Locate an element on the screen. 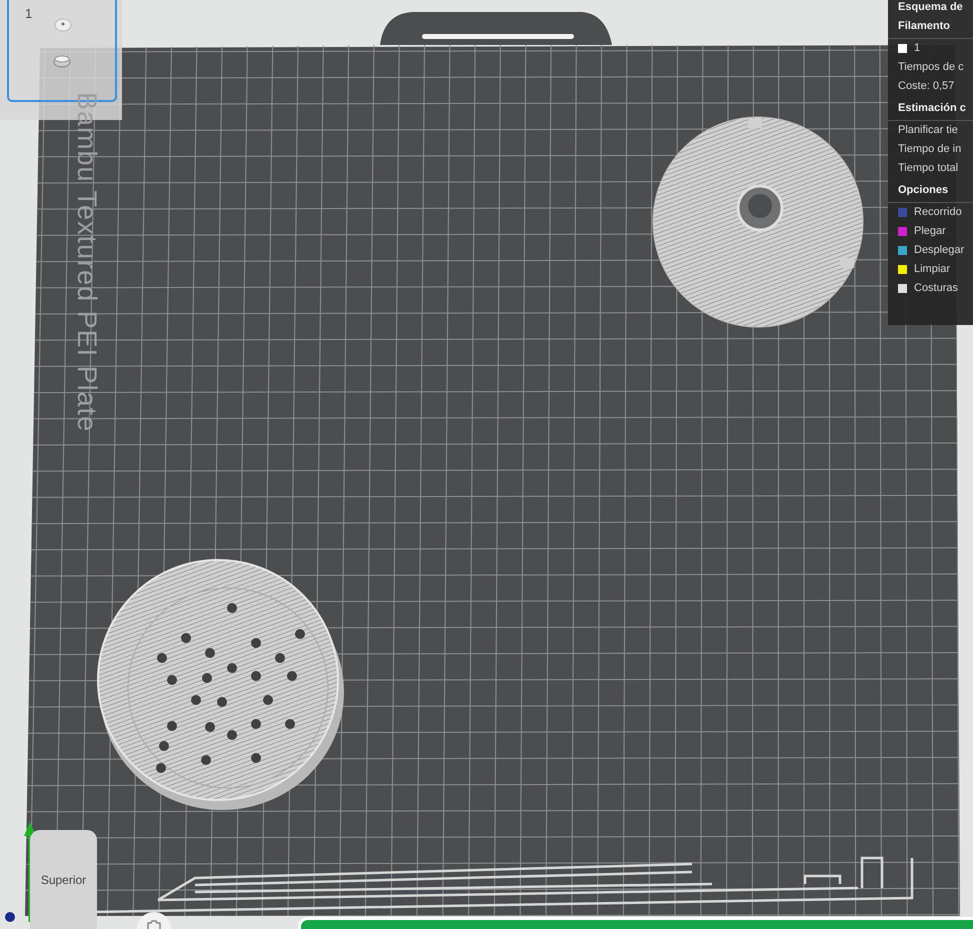 Image resolution: width=973 pixels, height=929 pixels. plate-number: 1 is located at coordinates (28, 13).